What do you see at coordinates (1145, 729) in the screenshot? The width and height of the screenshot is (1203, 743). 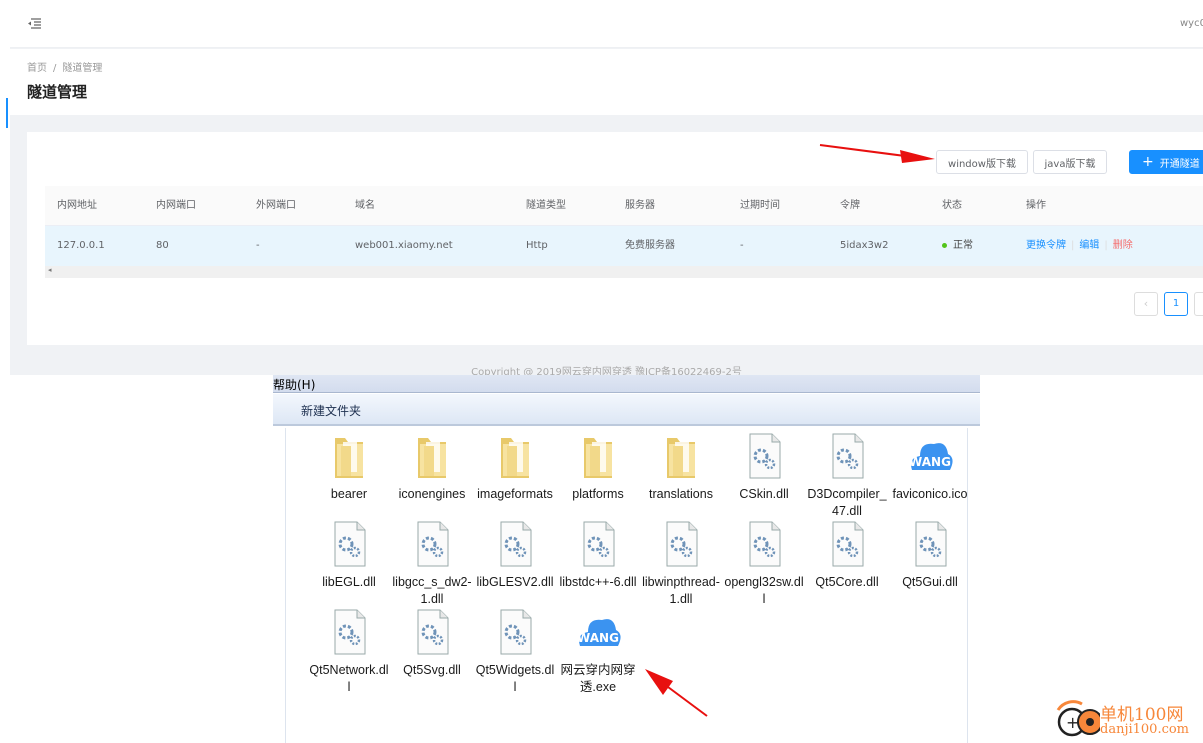 I see `watermark-url: danji100.com` at bounding box center [1145, 729].